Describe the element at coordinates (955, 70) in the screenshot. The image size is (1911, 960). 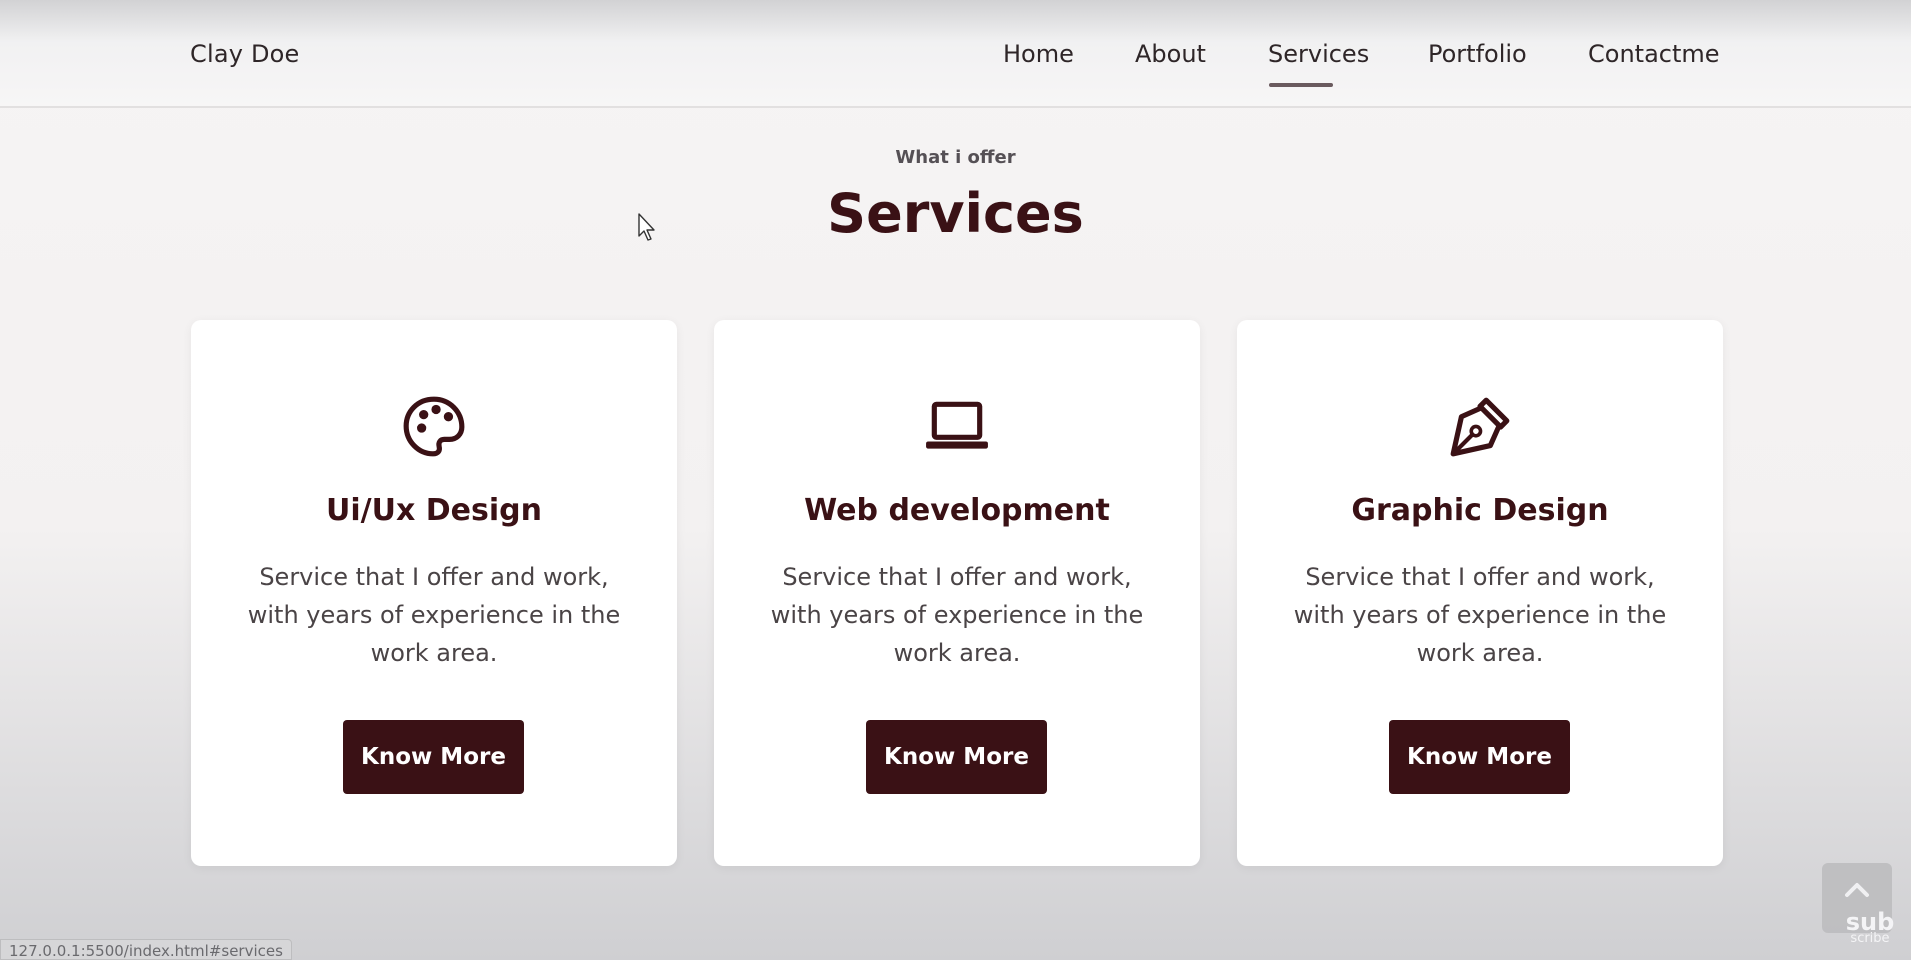
I see `nav-links: Home About Services Portfolio Contactme` at that location.